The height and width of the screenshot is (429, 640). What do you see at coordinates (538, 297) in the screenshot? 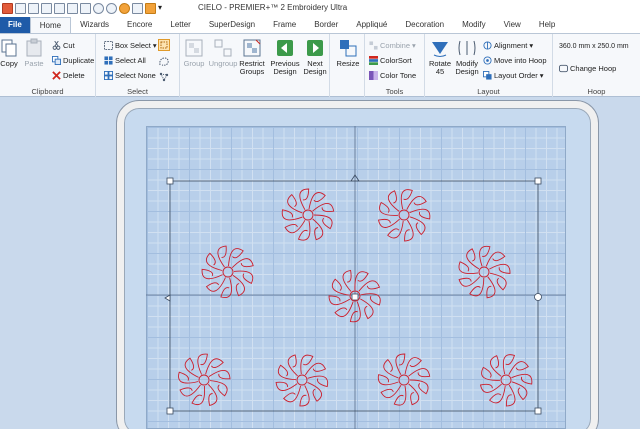
I see `handle-rotate` at bounding box center [538, 297].